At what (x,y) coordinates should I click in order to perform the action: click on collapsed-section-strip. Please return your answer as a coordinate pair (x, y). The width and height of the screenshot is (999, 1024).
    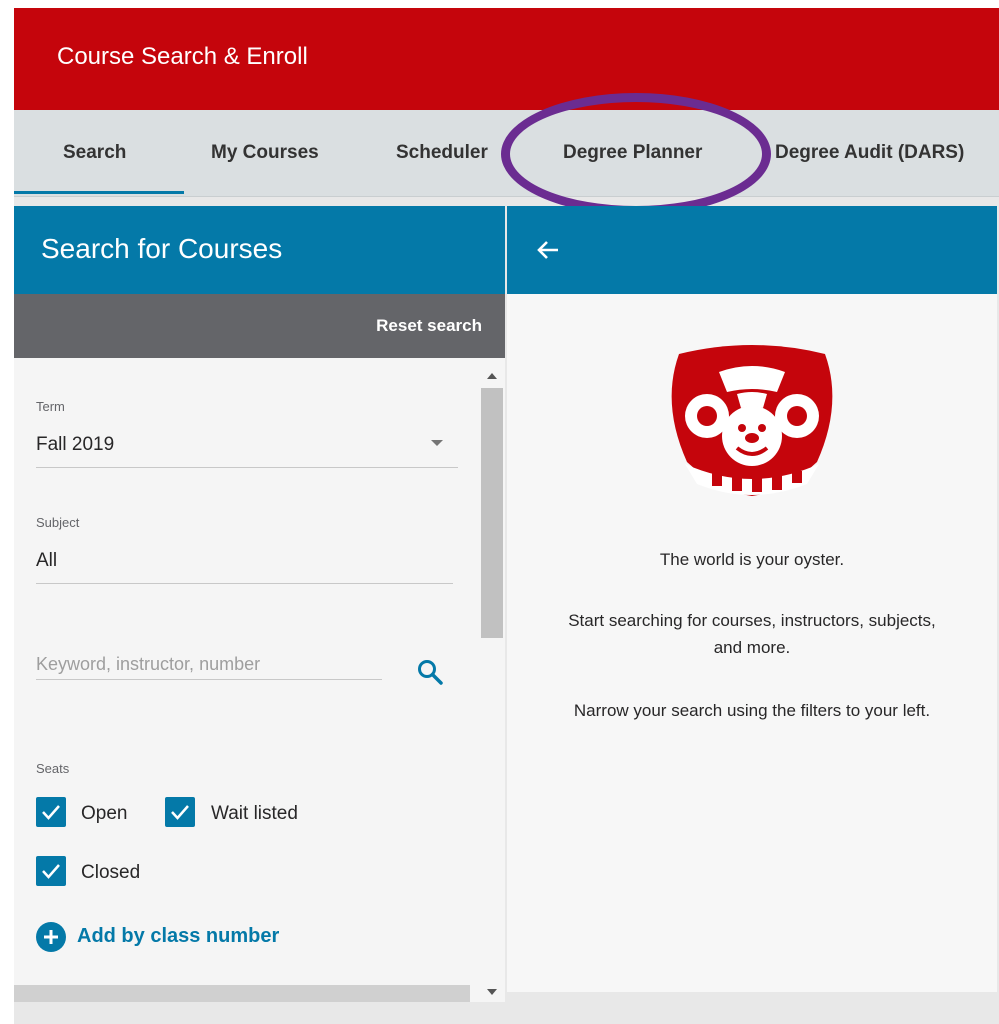
    Looking at the image, I should click on (242, 993).